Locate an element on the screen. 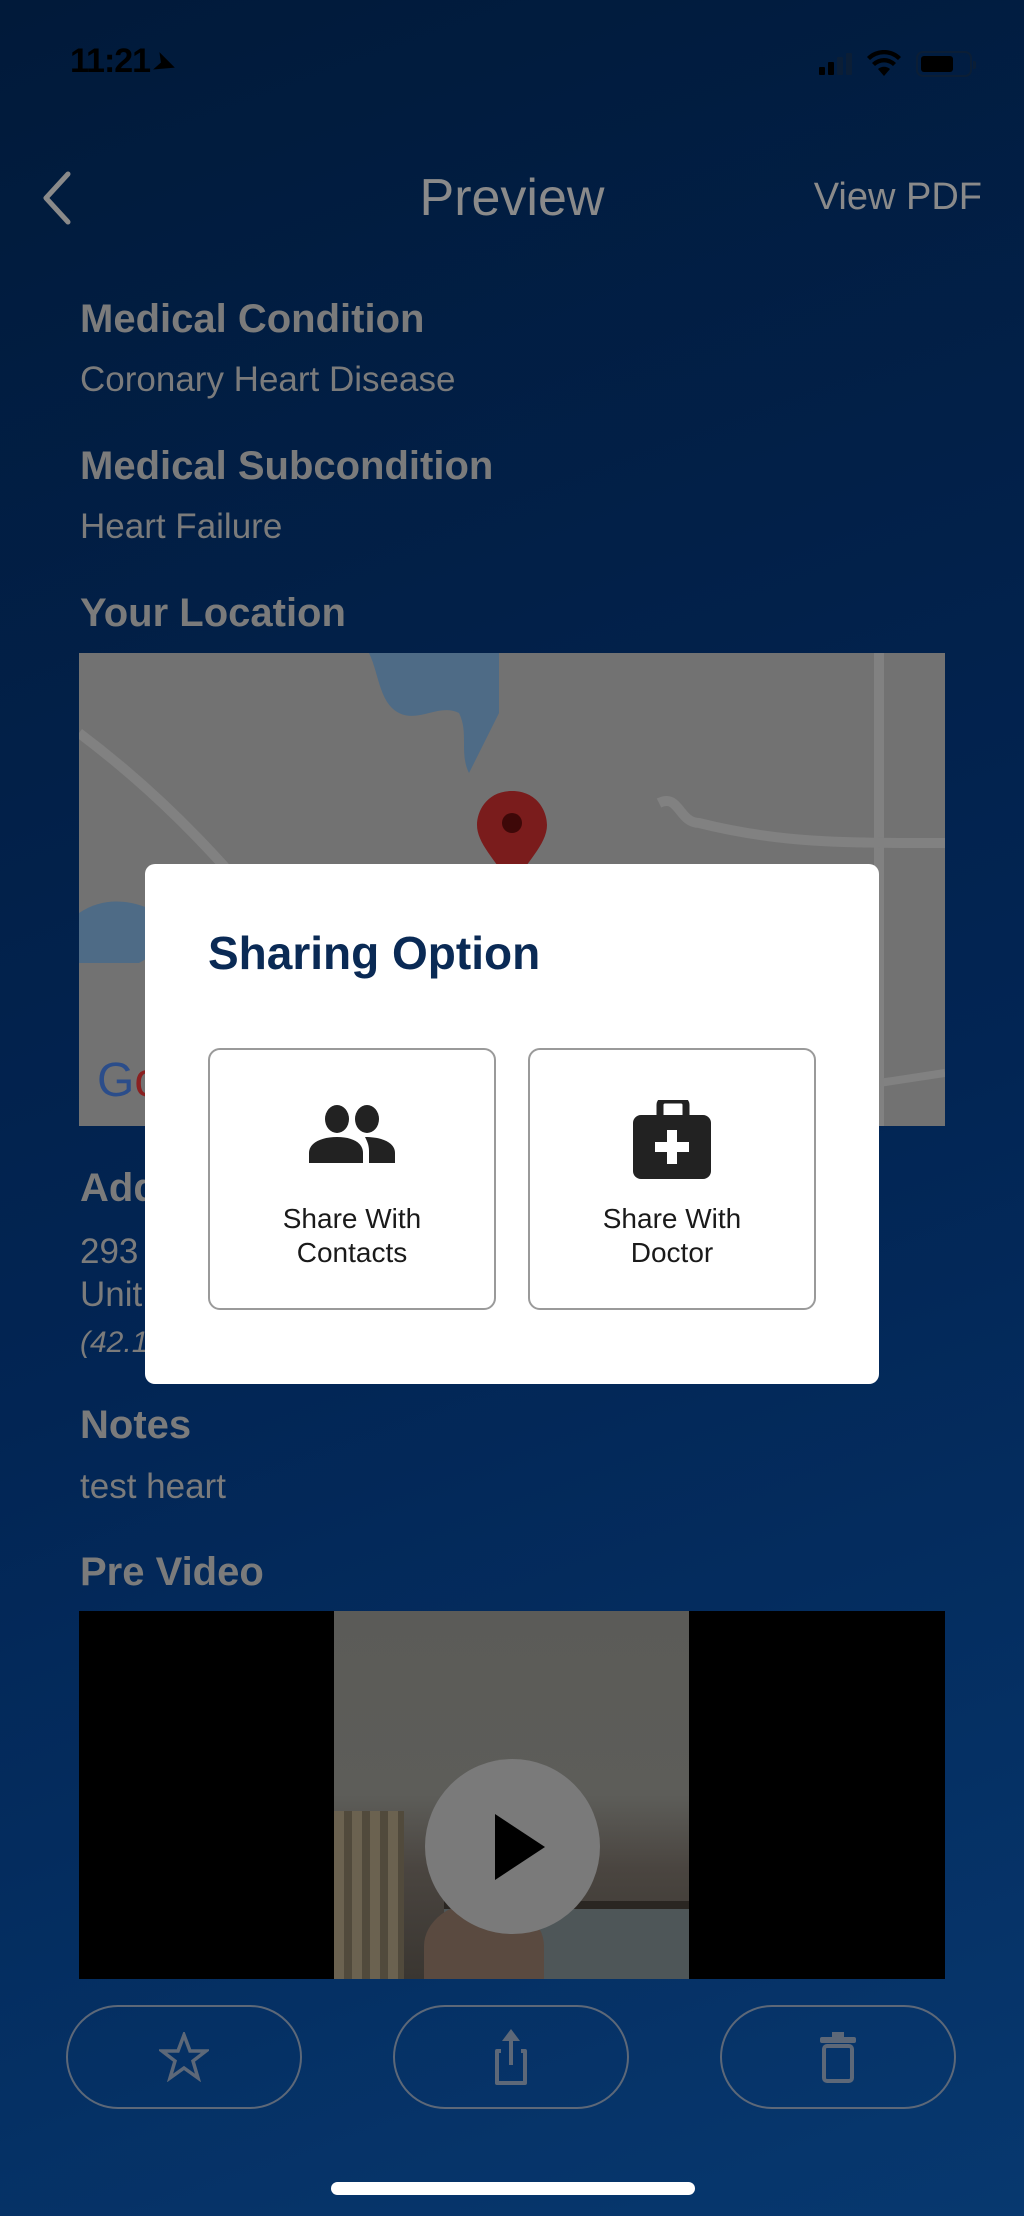 The image size is (1024, 2216). status-icons is located at coordinates (897, 64).